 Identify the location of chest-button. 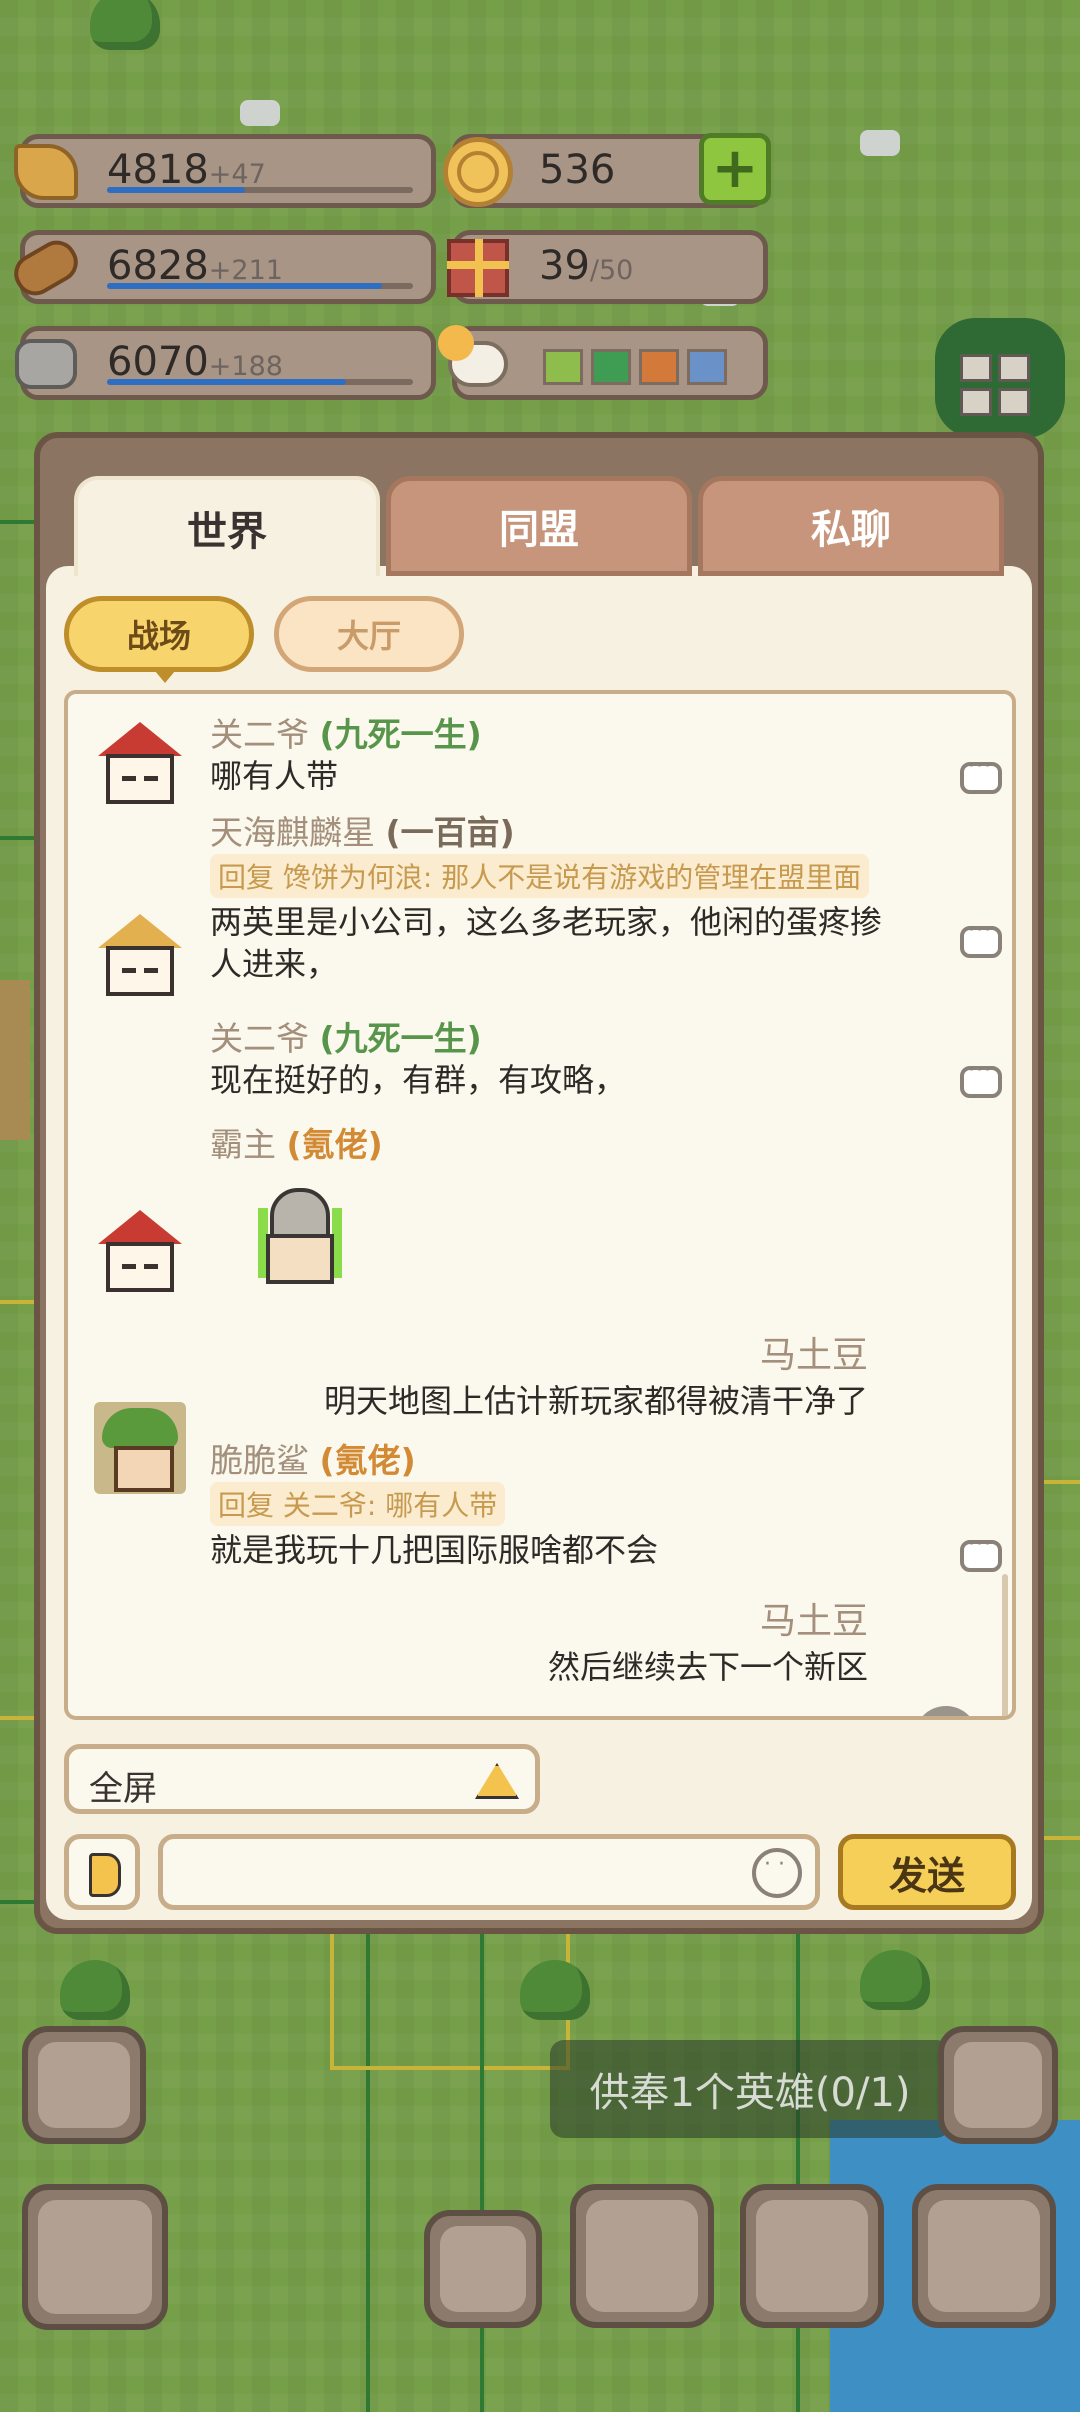
(642, 2256).